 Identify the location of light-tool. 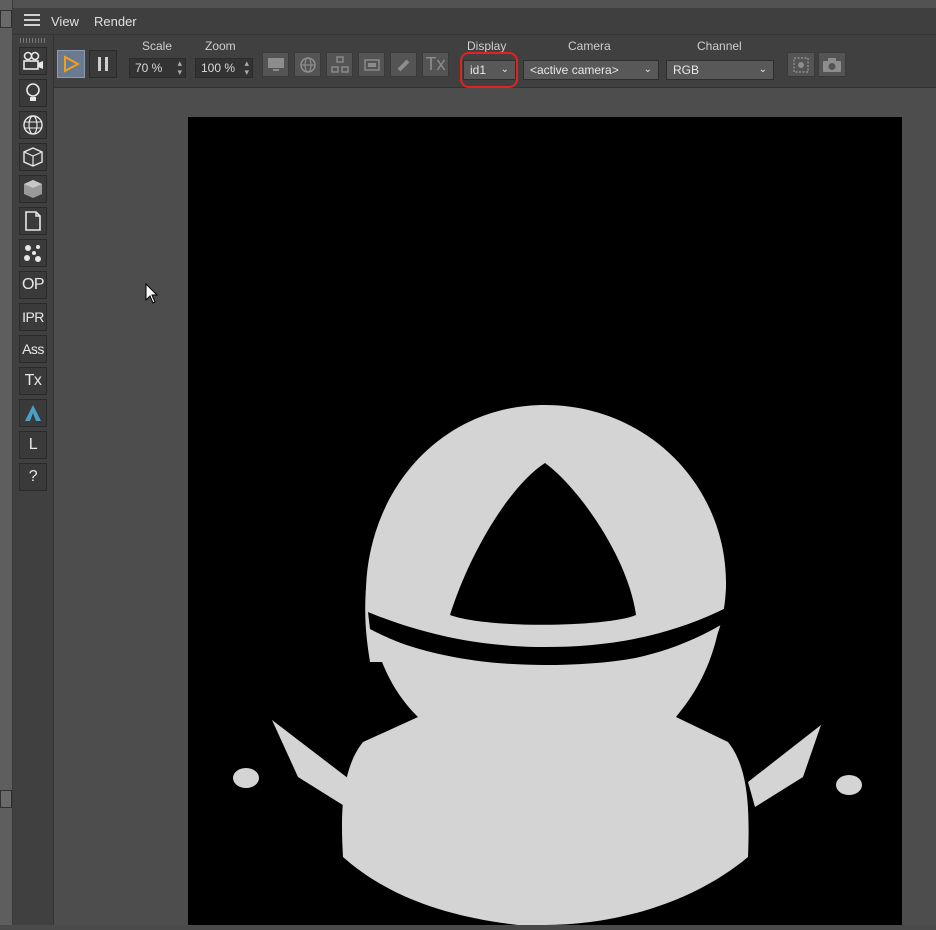
(33, 93).